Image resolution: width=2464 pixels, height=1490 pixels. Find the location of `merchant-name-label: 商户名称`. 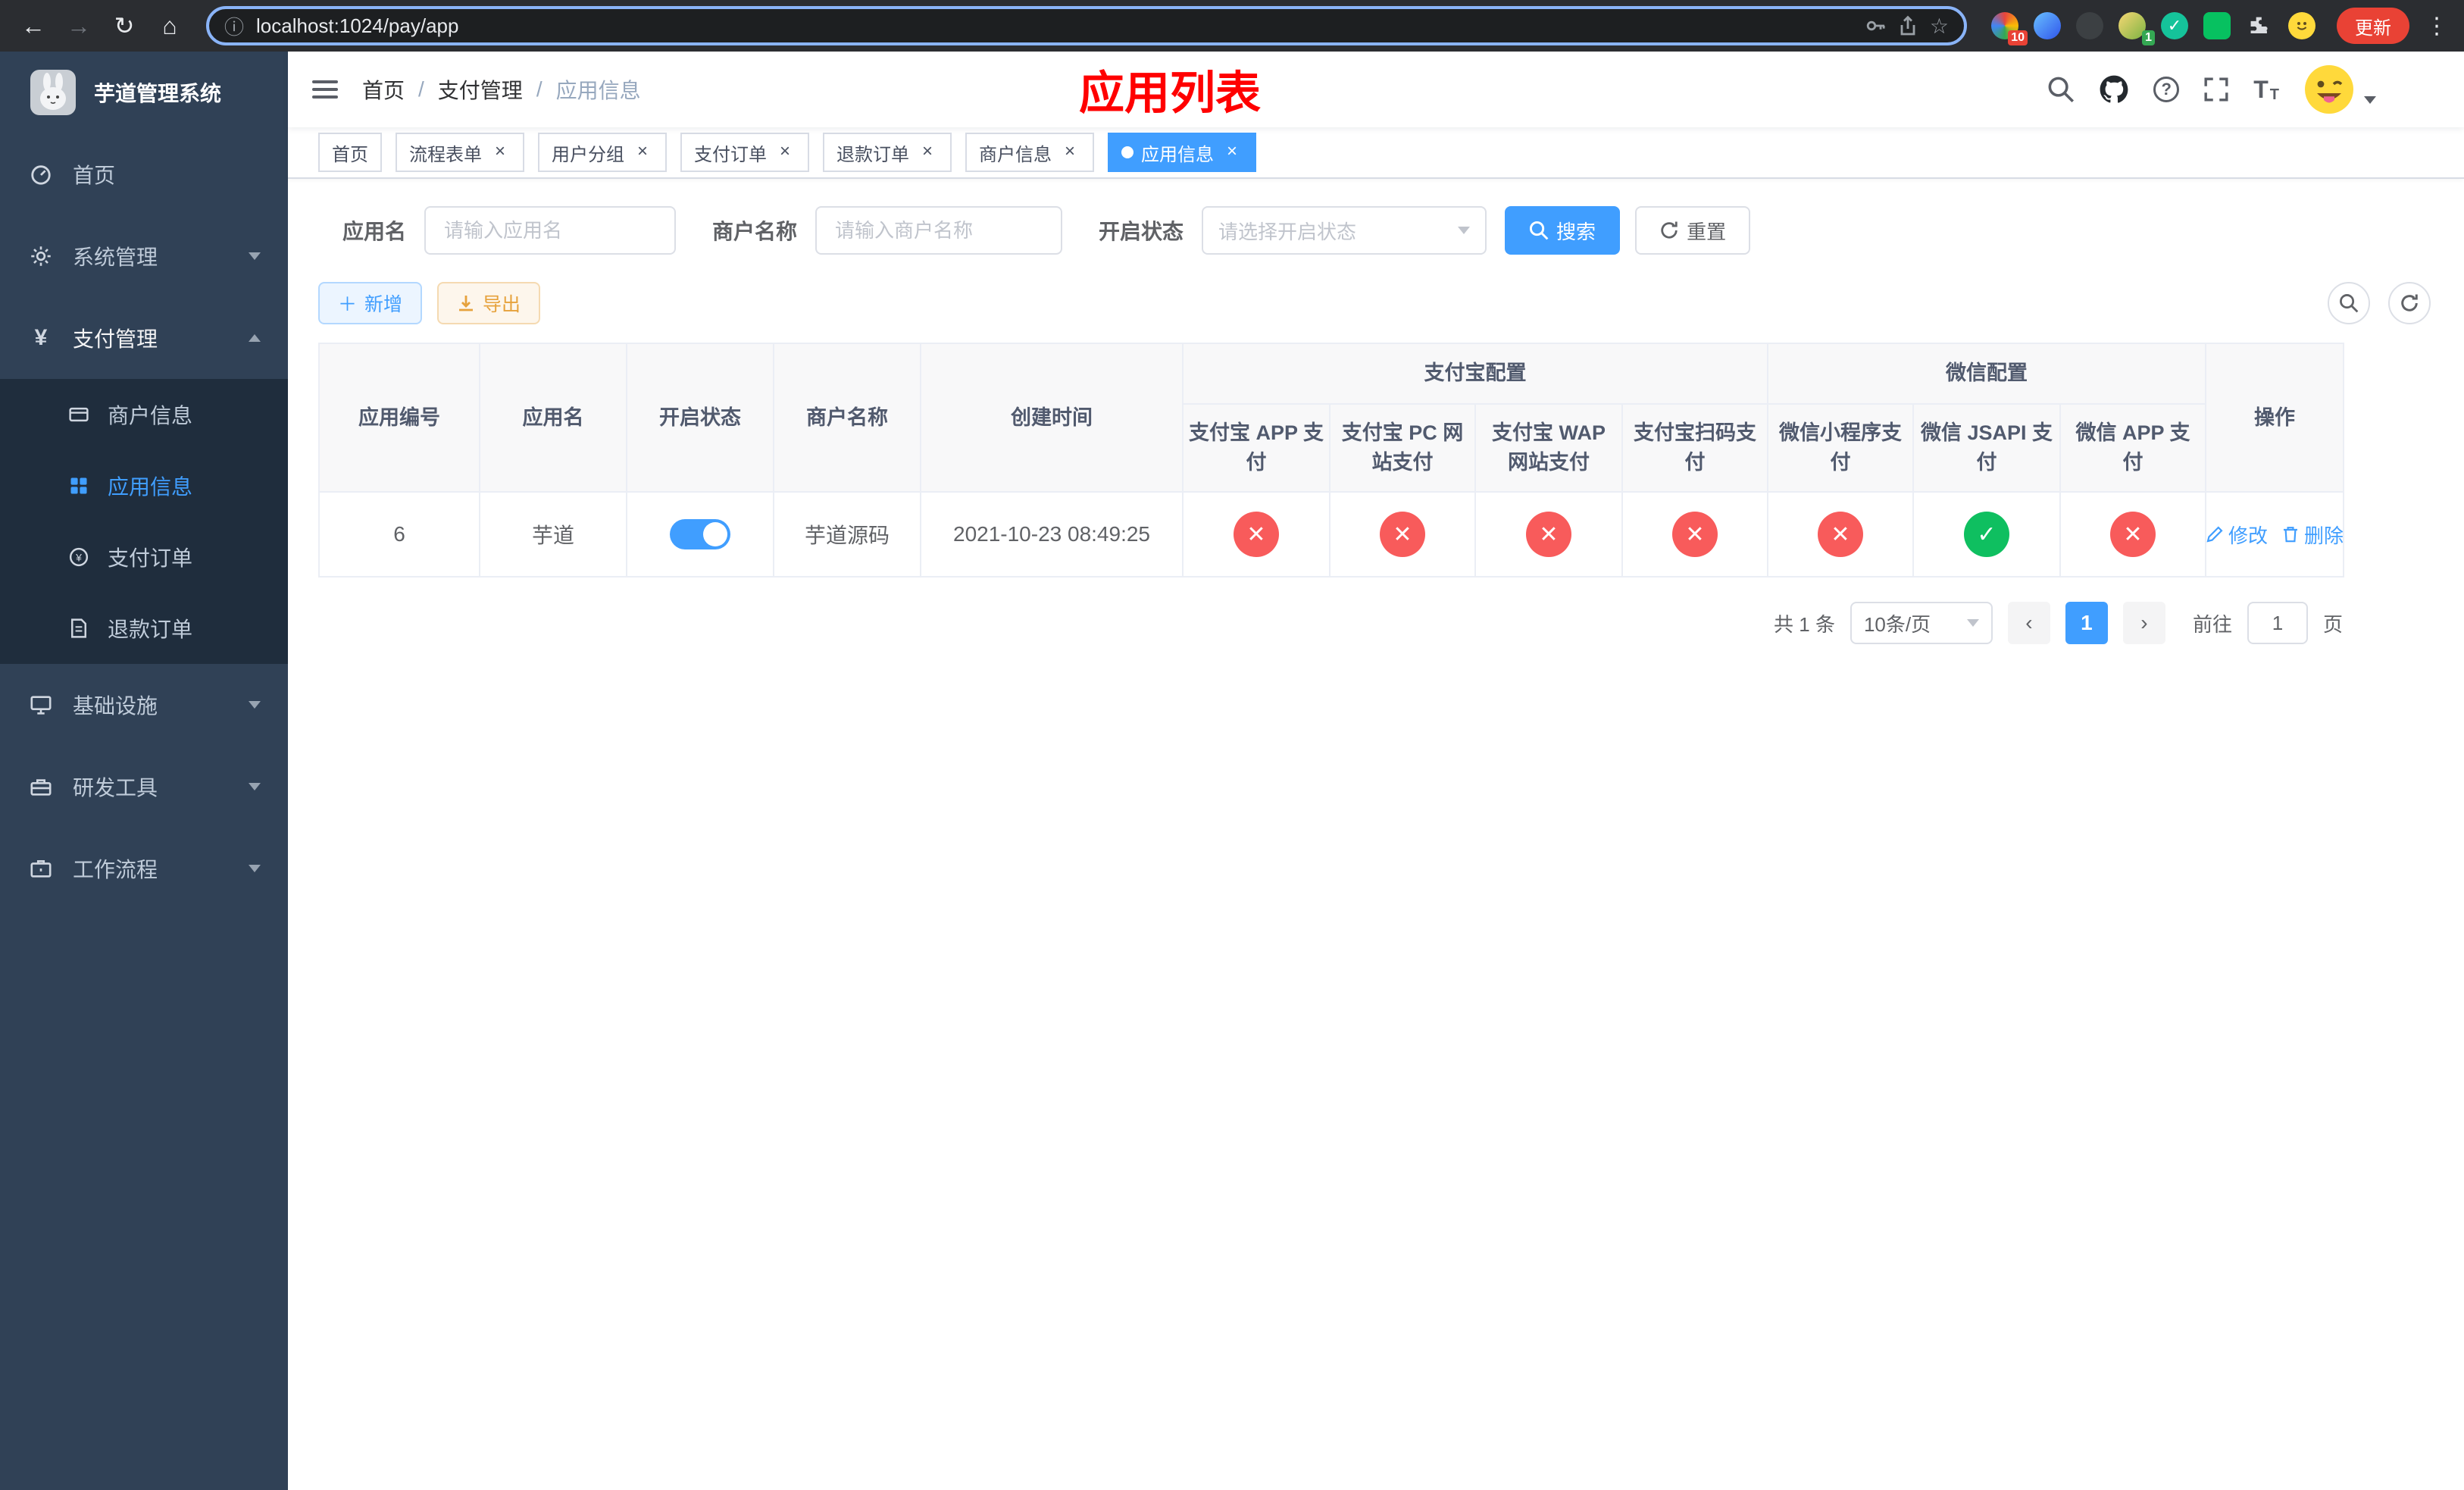

merchant-name-label: 商户名称 is located at coordinates (755, 231).